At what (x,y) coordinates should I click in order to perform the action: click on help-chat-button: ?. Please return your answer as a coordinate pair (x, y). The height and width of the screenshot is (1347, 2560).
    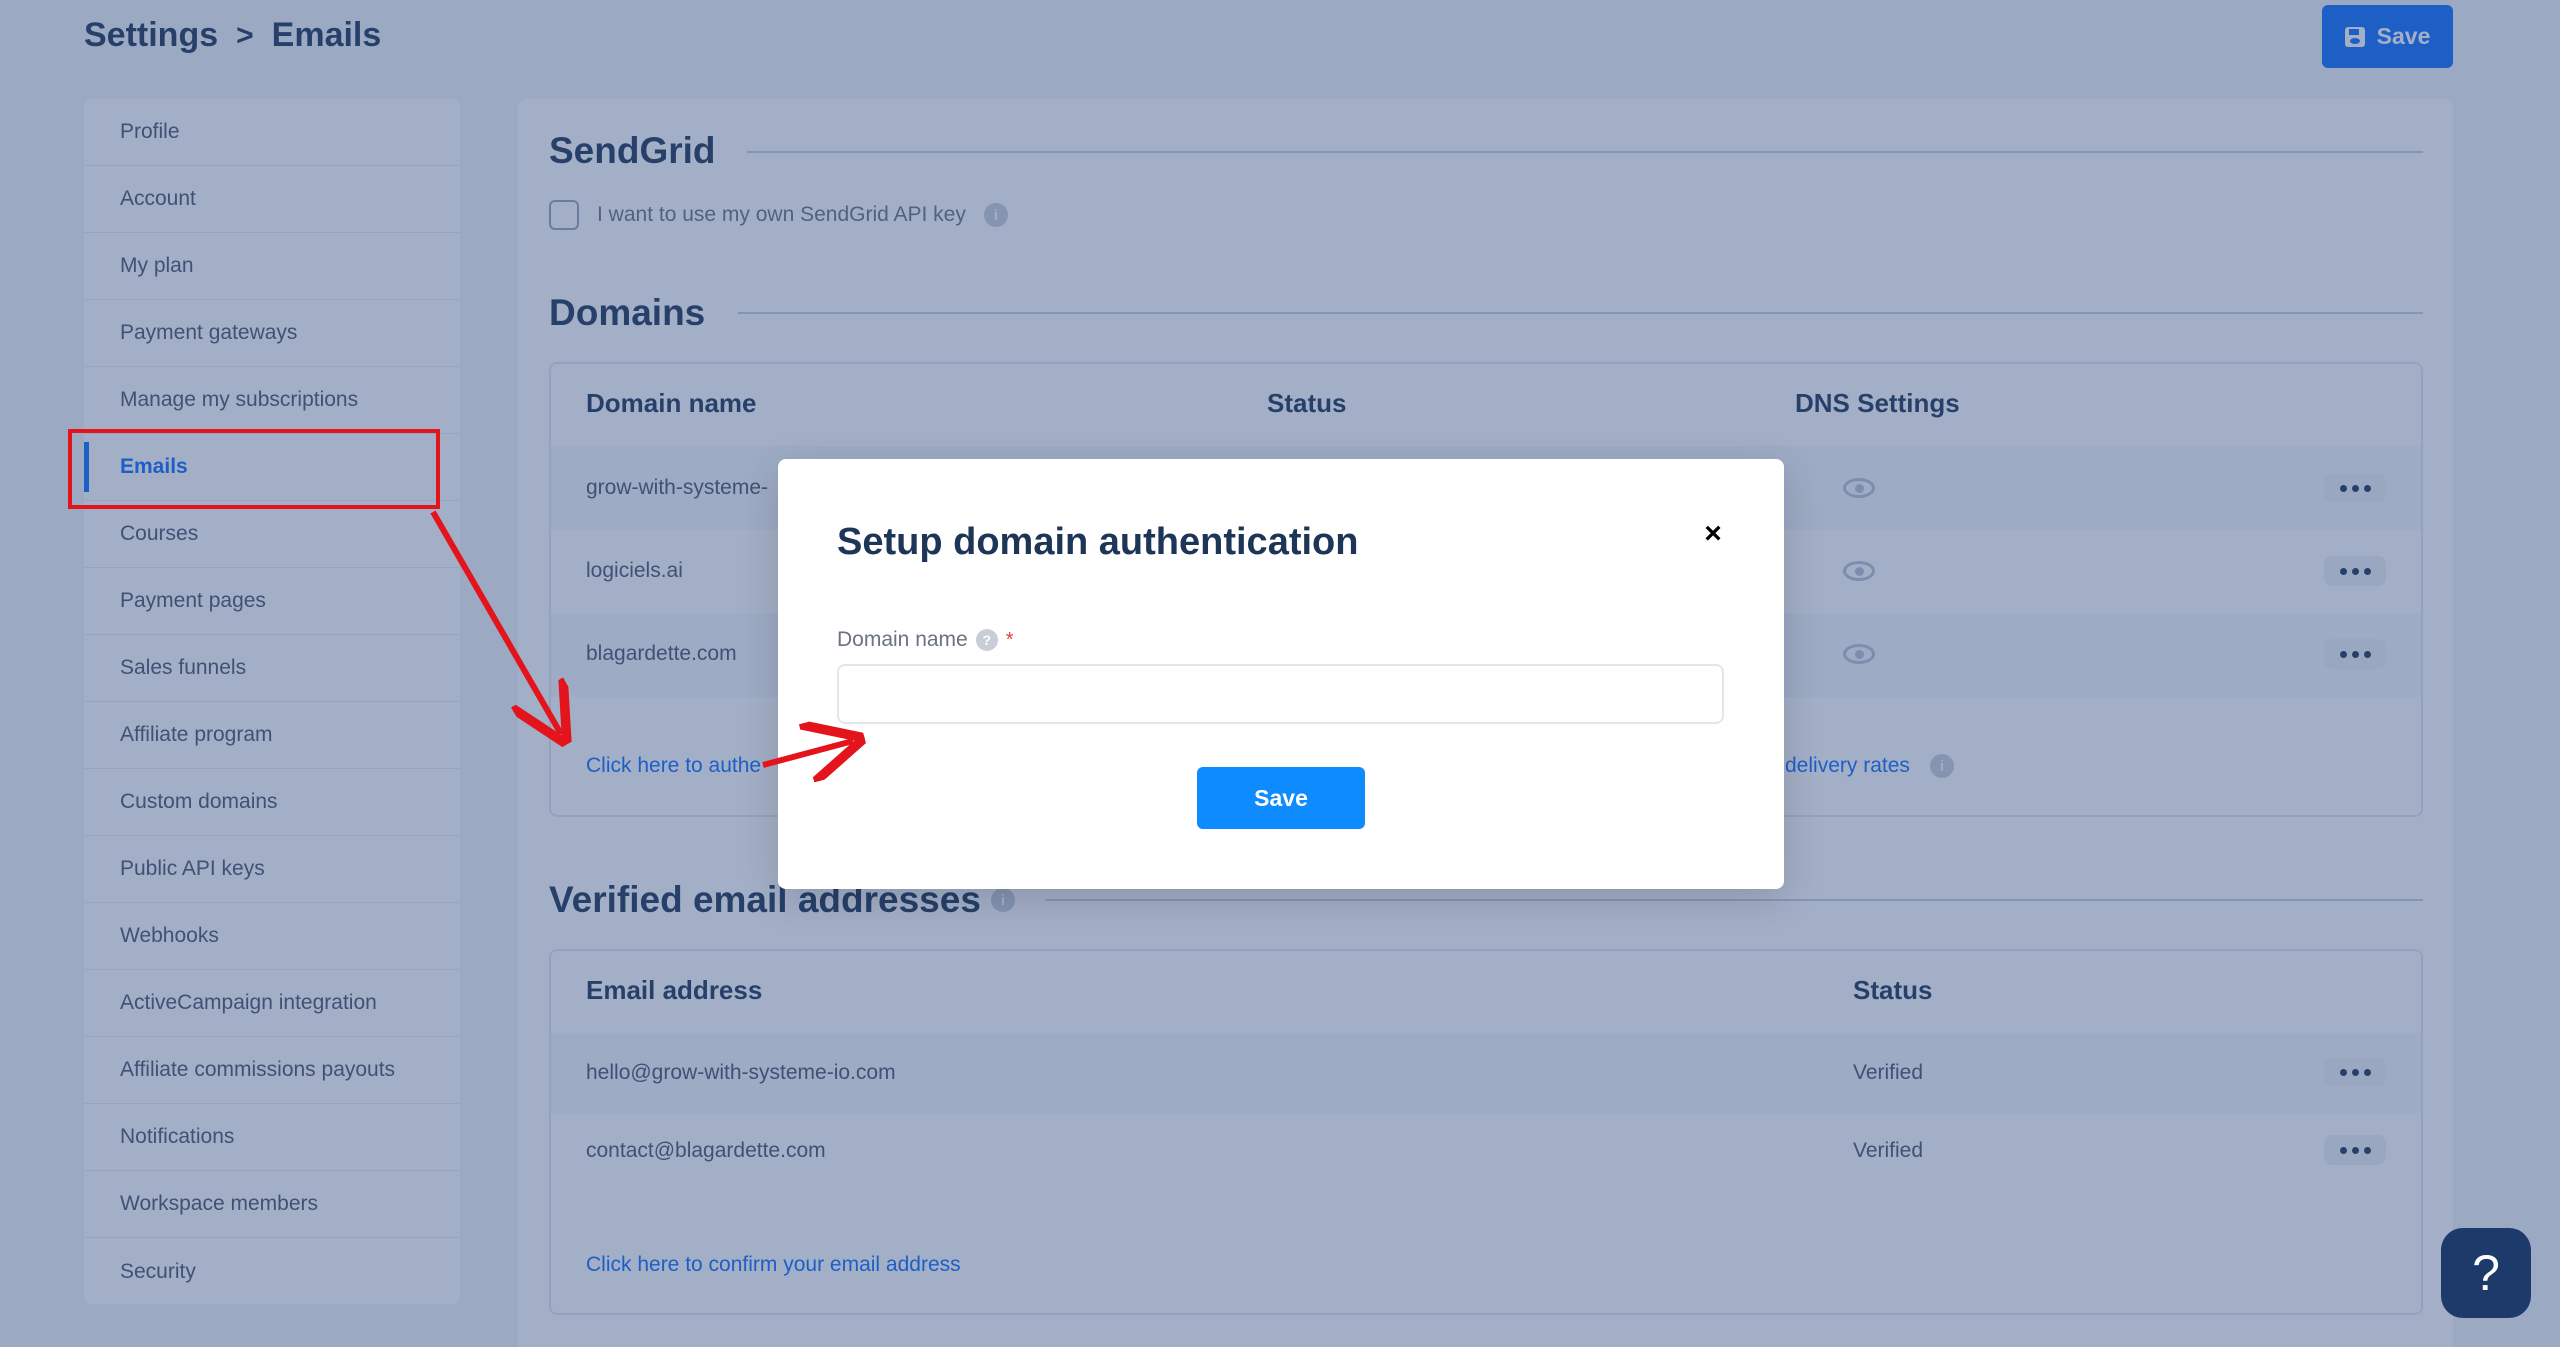
    Looking at the image, I should click on (2486, 1273).